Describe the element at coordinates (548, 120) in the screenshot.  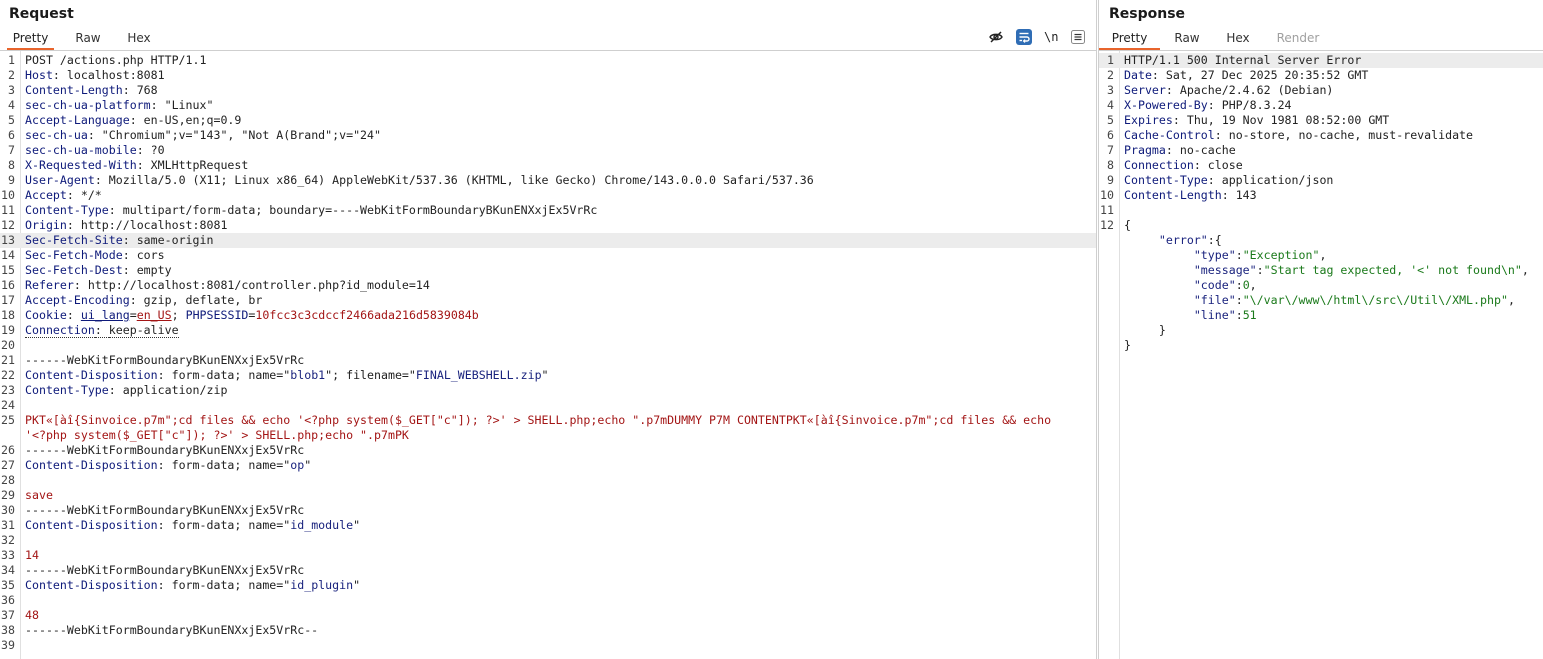
I see `code-line: 5 Accept-Language: en-US,en;q=0.9` at that location.